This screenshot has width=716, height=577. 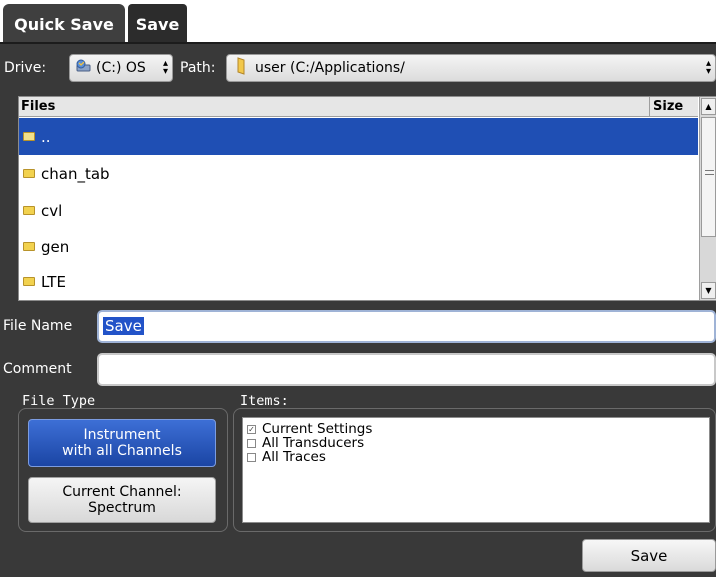 I want to click on scroll-up-icon: ▲, so click(x=708, y=106).